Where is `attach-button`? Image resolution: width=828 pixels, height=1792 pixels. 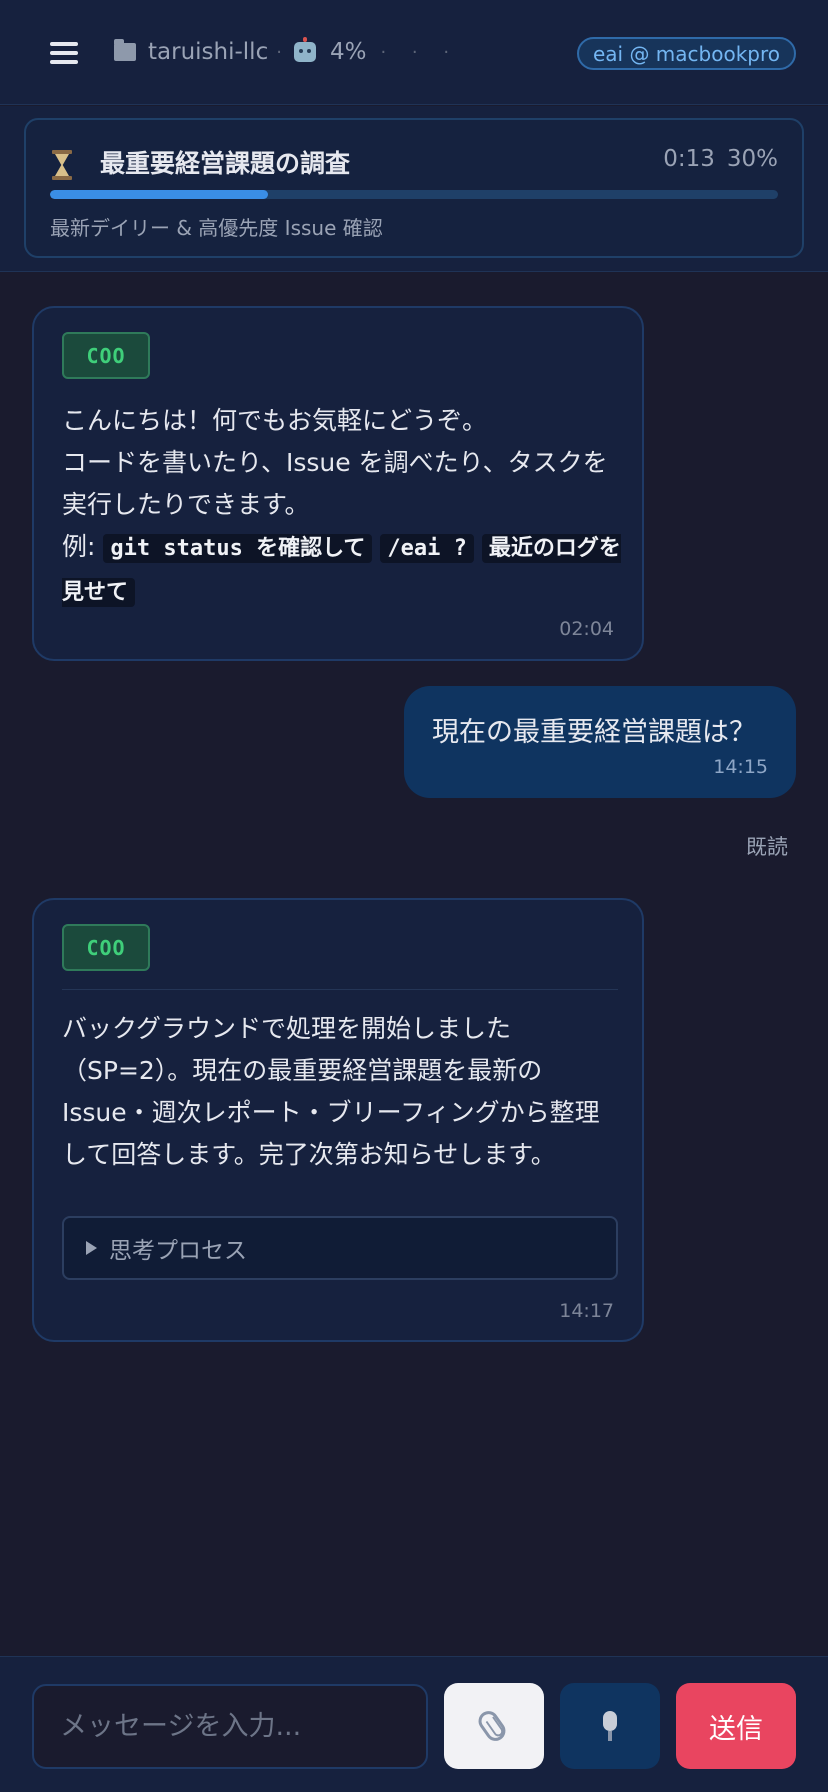
attach-button is located at coordinates (494, 1726).